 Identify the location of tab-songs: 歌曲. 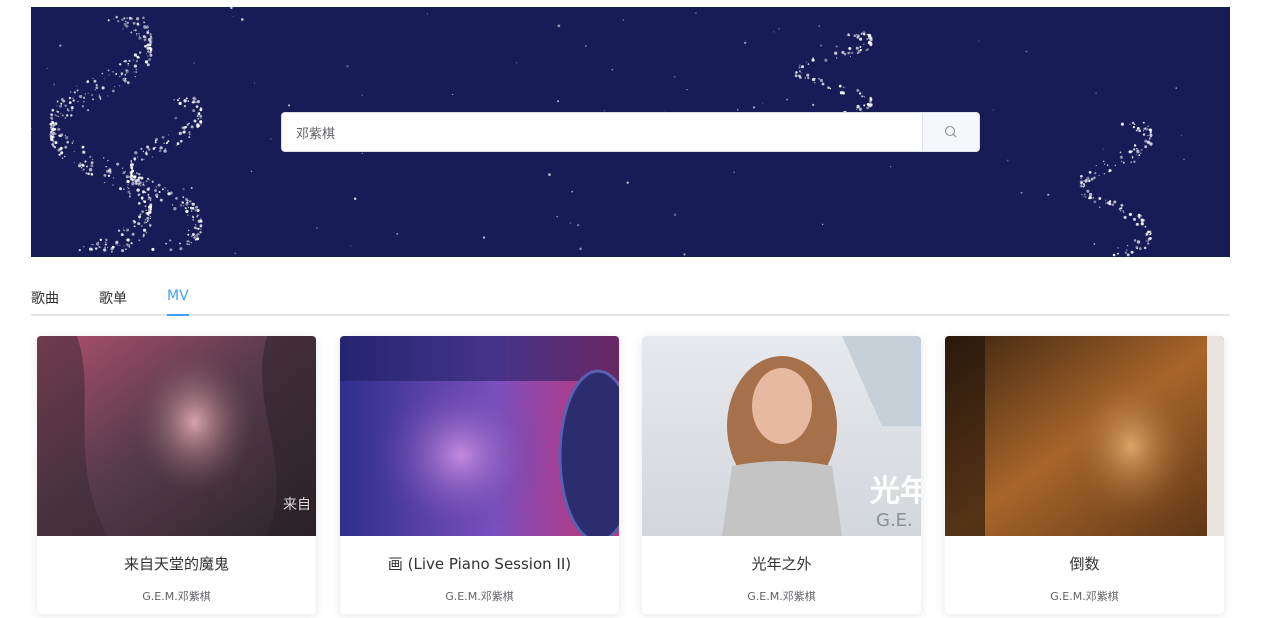
(45, 298).